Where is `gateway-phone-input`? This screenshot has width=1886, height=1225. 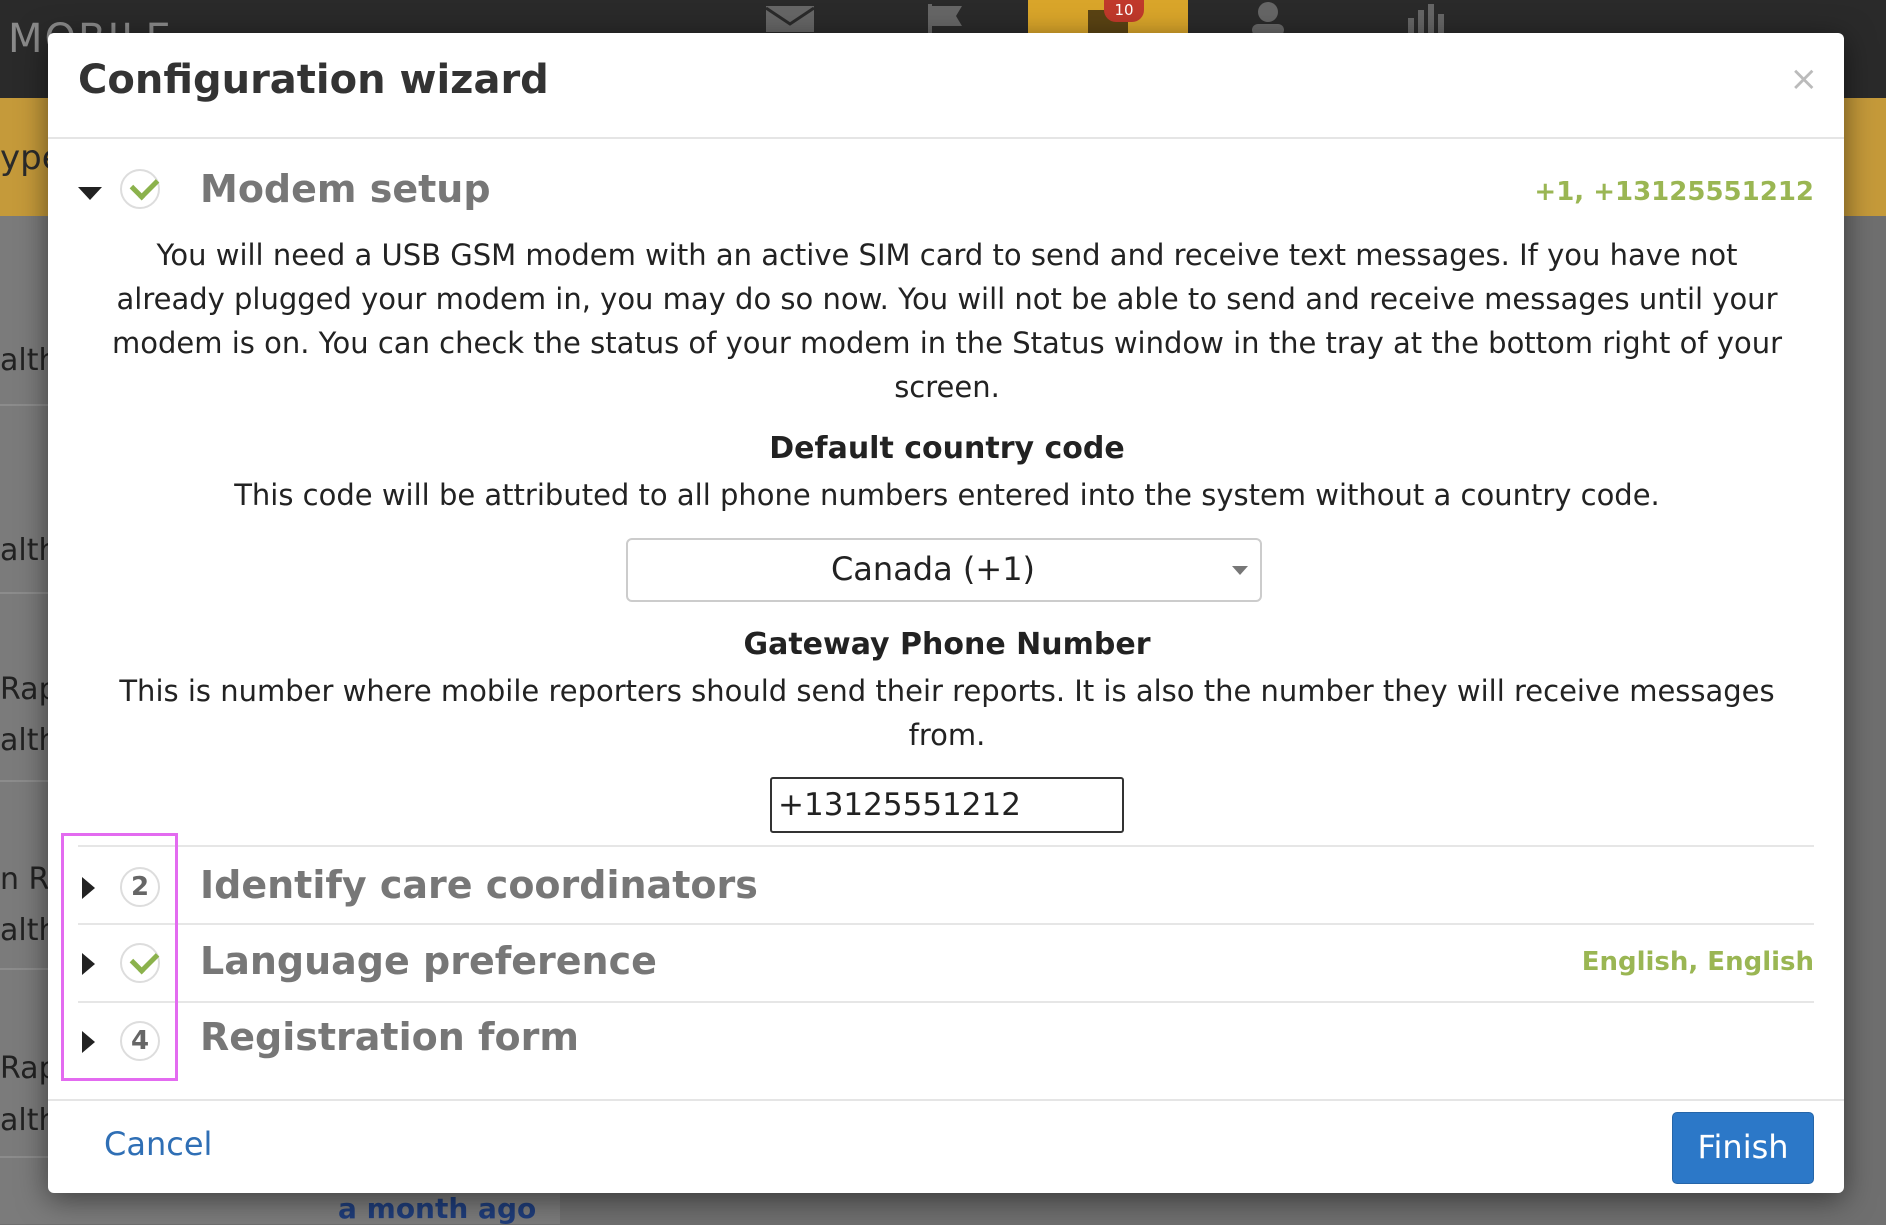 gateway-phone-input is located at coordinates (947, 805).